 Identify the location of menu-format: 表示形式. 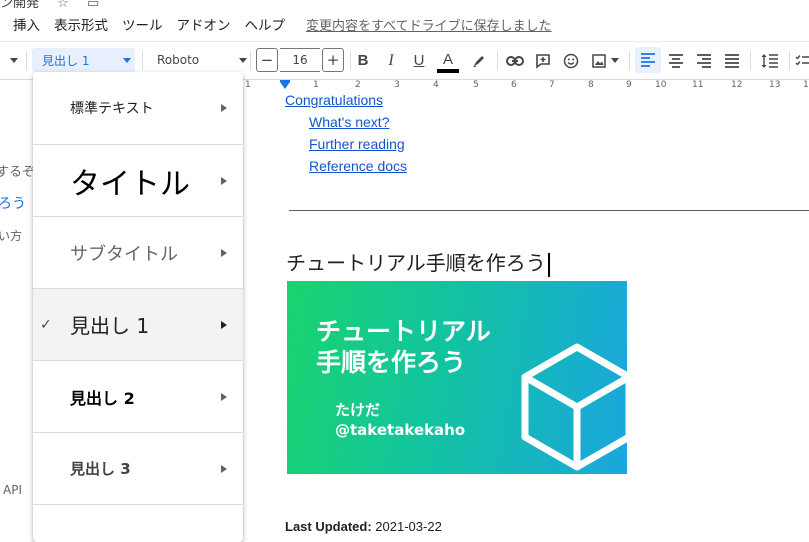
(81, 24).